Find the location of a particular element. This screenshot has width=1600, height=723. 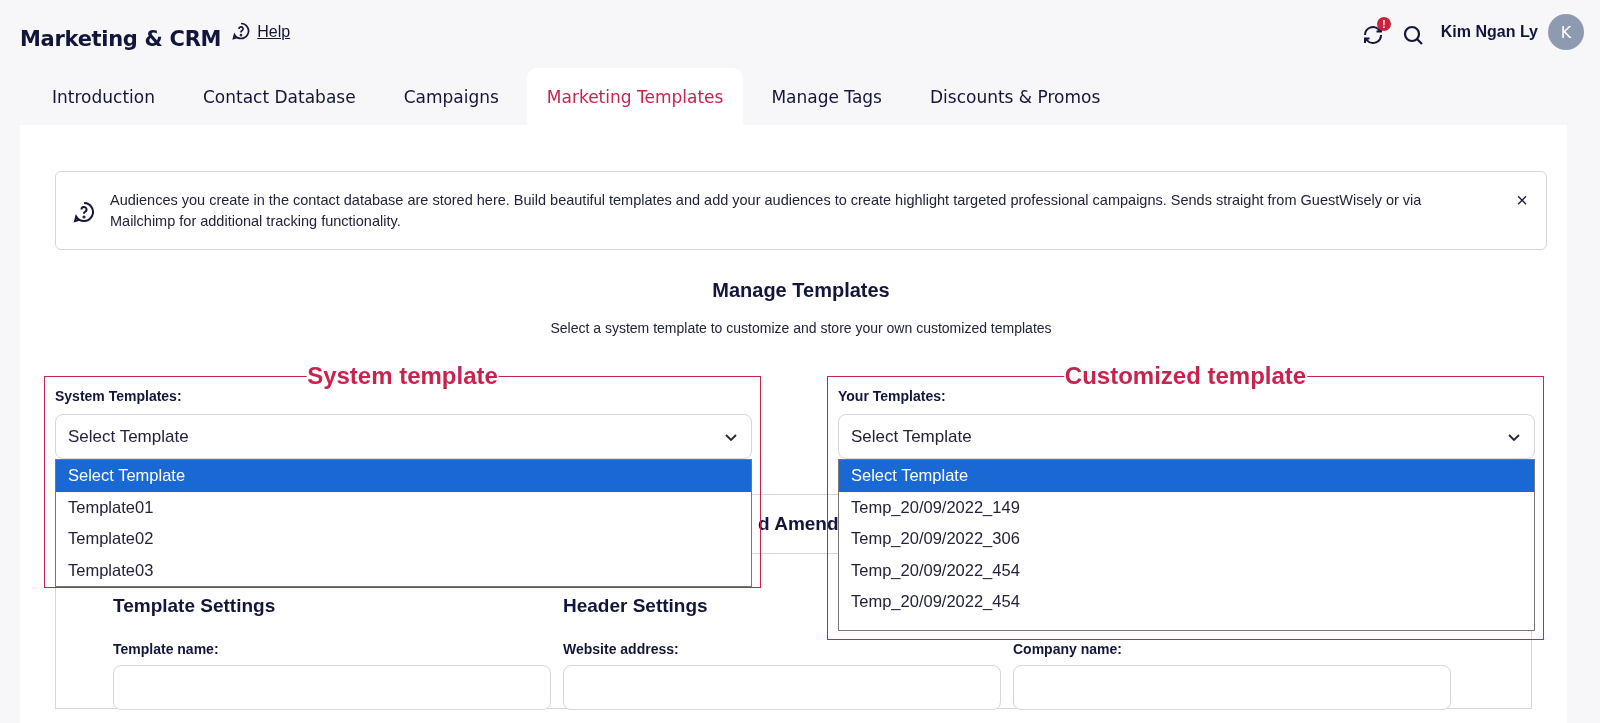

nav-tab: Contact Database is located at coordinates (279, 96).